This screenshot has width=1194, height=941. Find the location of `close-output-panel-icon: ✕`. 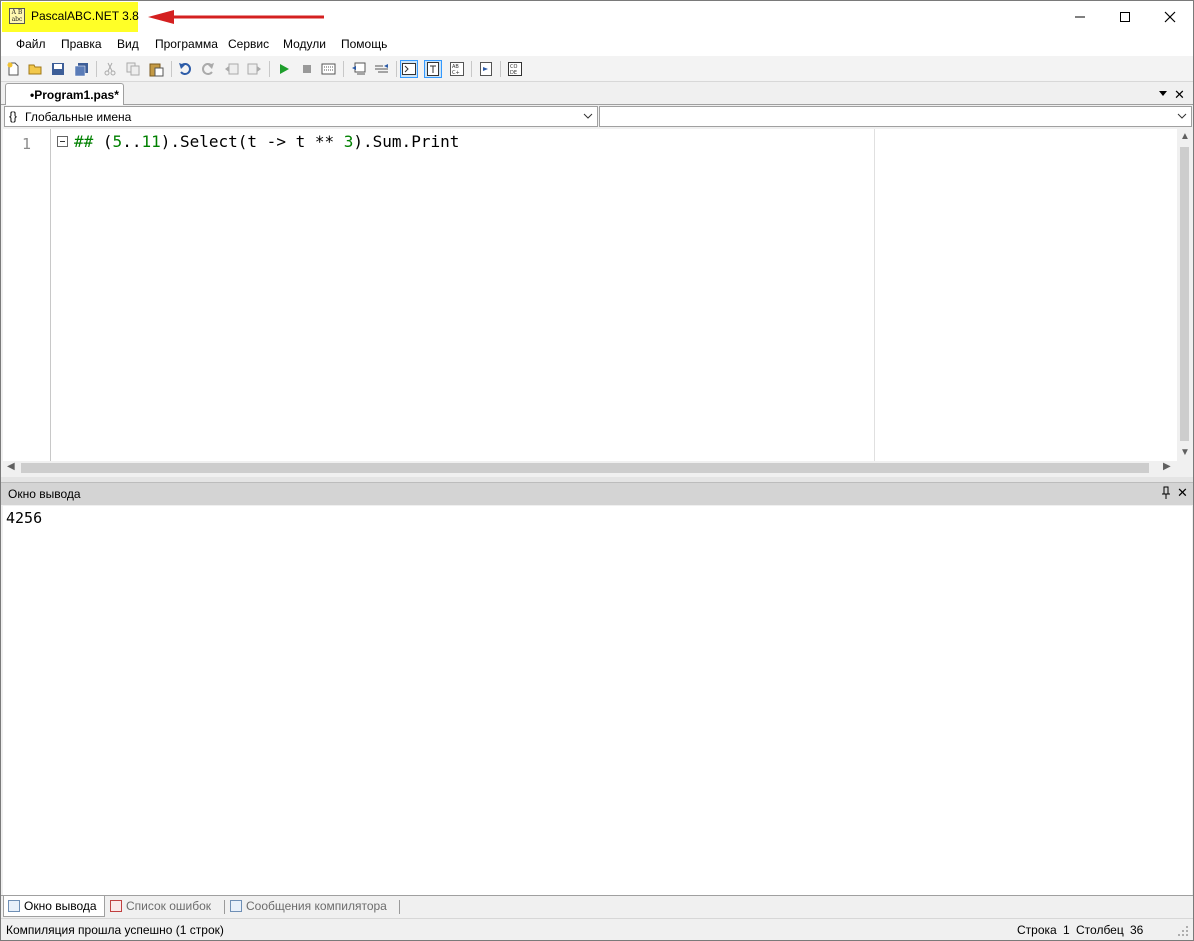

close-output-panel-icon: ✕ is located at coordinates (1182, 493).